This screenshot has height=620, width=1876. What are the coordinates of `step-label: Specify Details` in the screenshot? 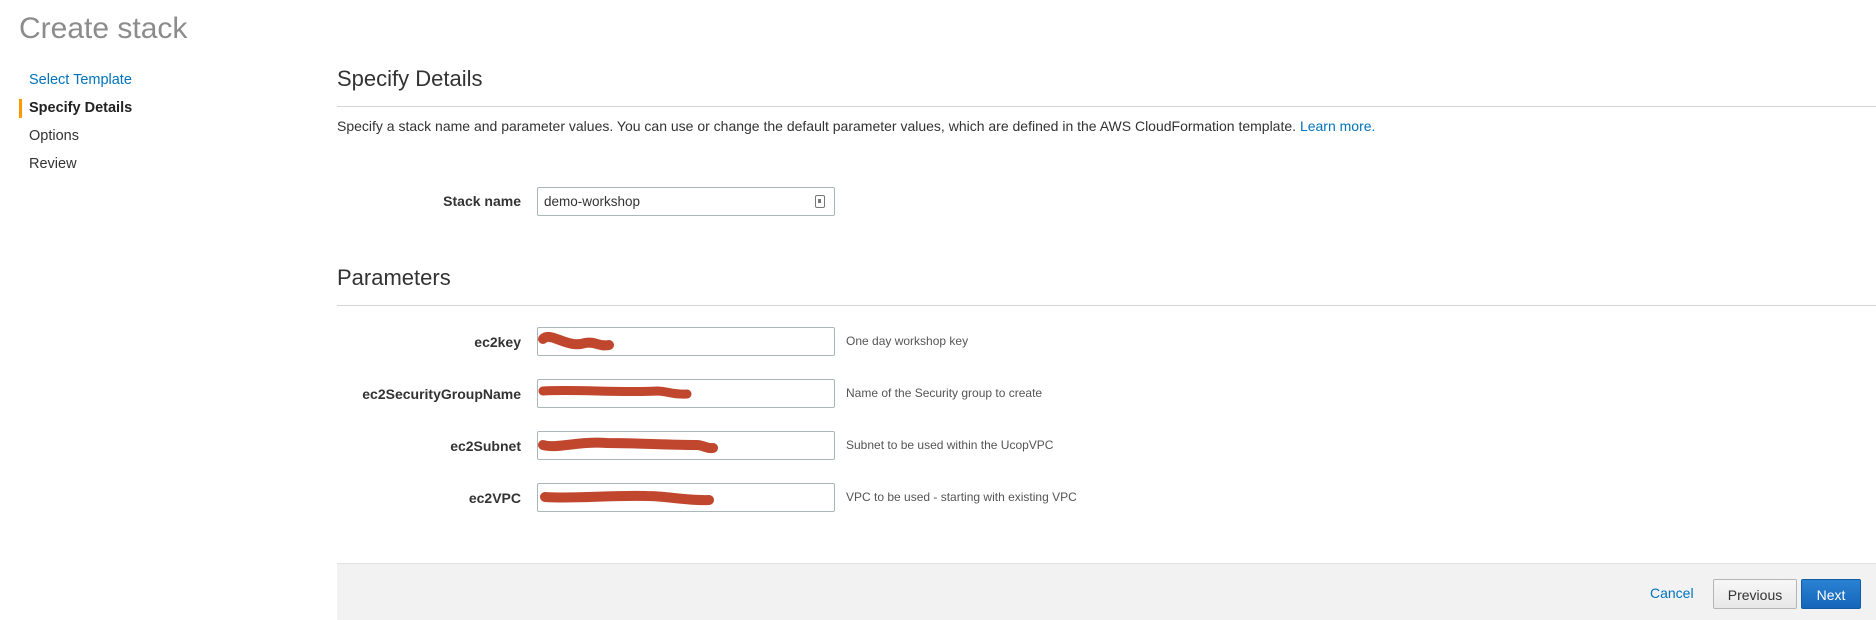 It's located at (81, 108).